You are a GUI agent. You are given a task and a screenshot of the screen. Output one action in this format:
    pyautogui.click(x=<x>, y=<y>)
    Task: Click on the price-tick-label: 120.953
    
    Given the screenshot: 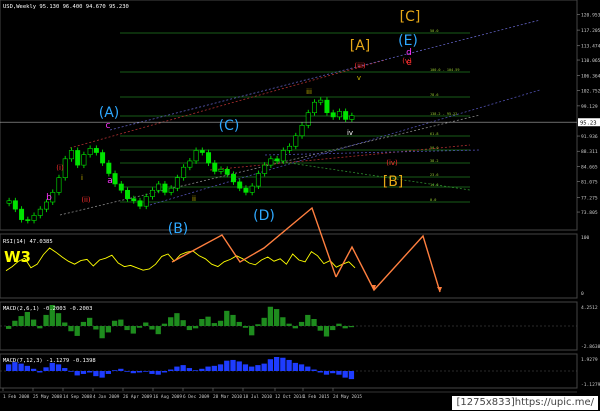 What is the action you would take?
    pyautogui.click(x=590, y=15)
    